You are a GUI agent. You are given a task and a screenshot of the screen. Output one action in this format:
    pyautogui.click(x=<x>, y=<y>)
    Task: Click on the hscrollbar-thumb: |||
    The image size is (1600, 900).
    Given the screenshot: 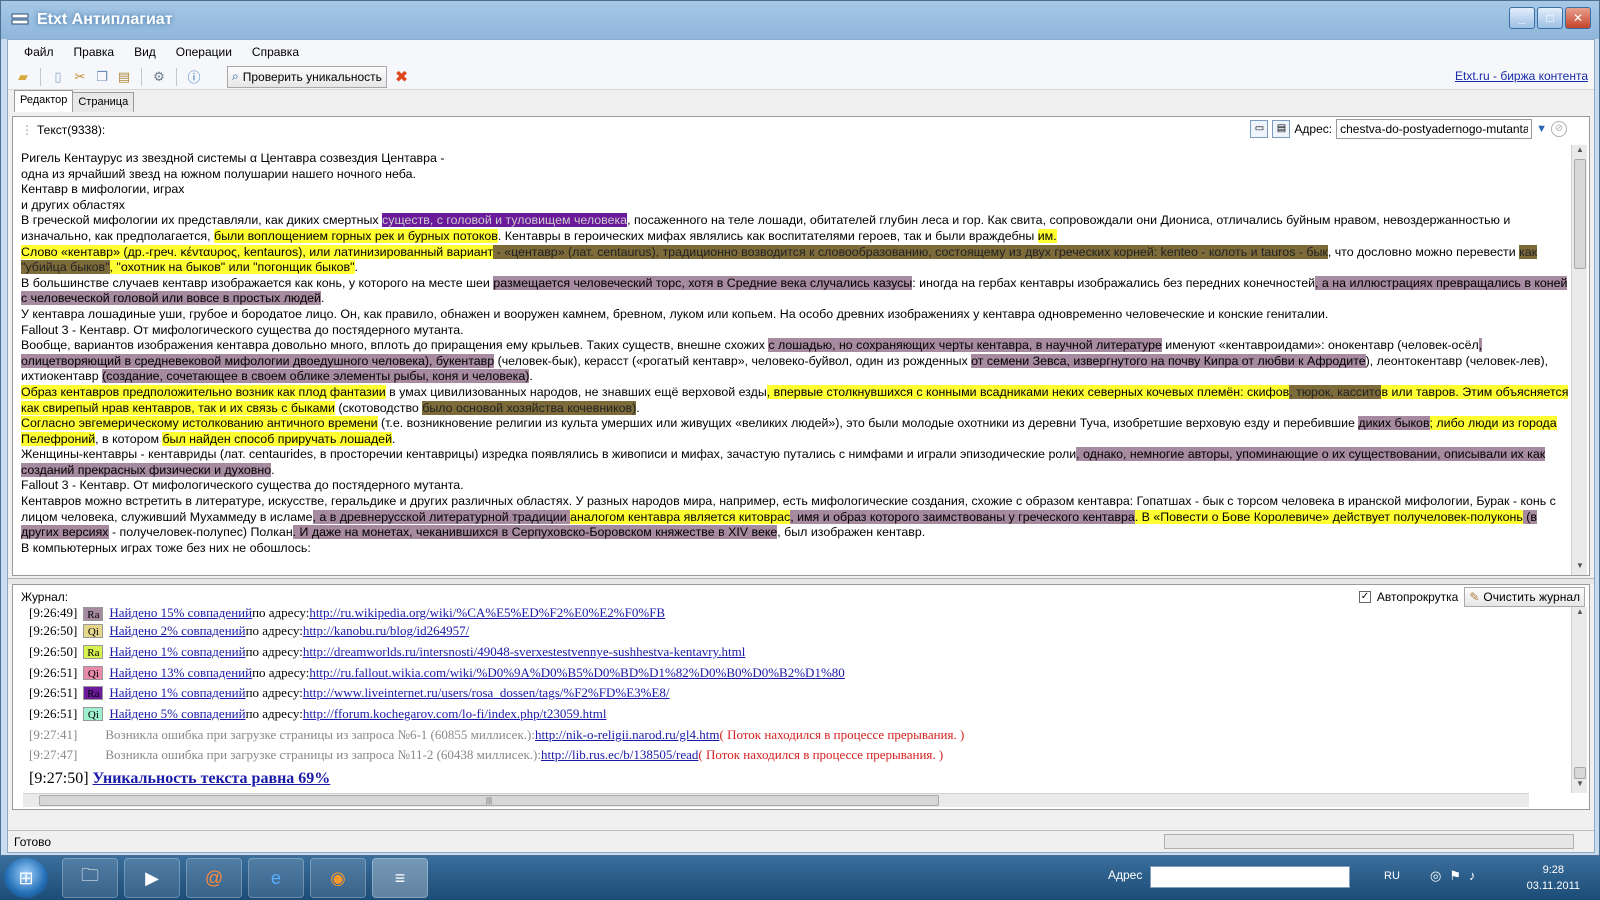 What is the action you would take?
    pyautogui.click(x=489, y=800)
    